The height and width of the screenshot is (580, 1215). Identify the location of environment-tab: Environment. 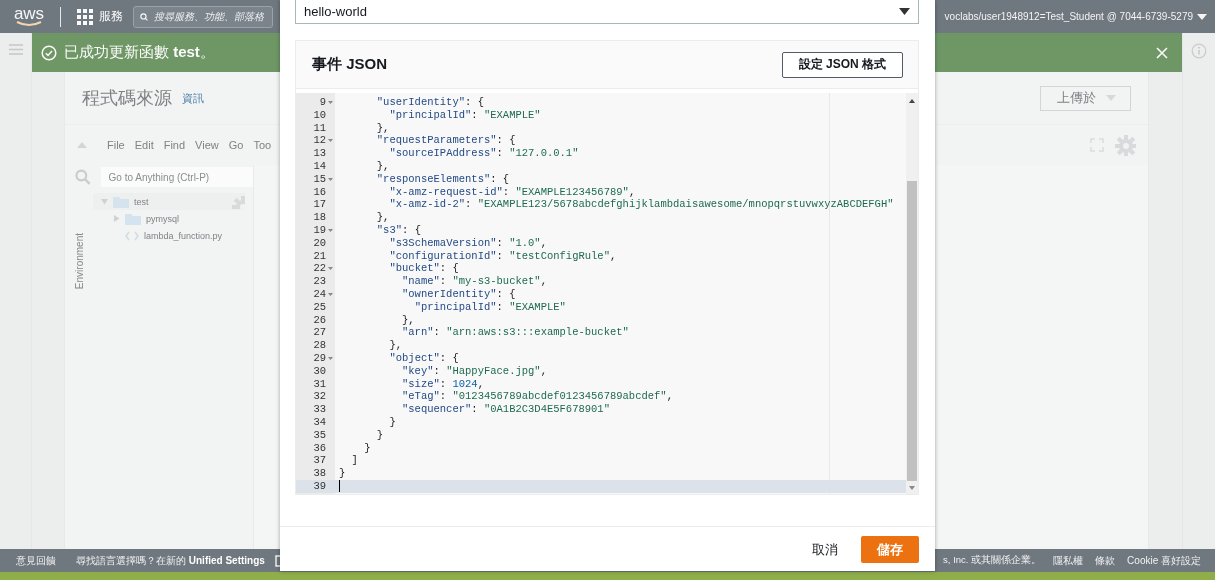
(79, 261).